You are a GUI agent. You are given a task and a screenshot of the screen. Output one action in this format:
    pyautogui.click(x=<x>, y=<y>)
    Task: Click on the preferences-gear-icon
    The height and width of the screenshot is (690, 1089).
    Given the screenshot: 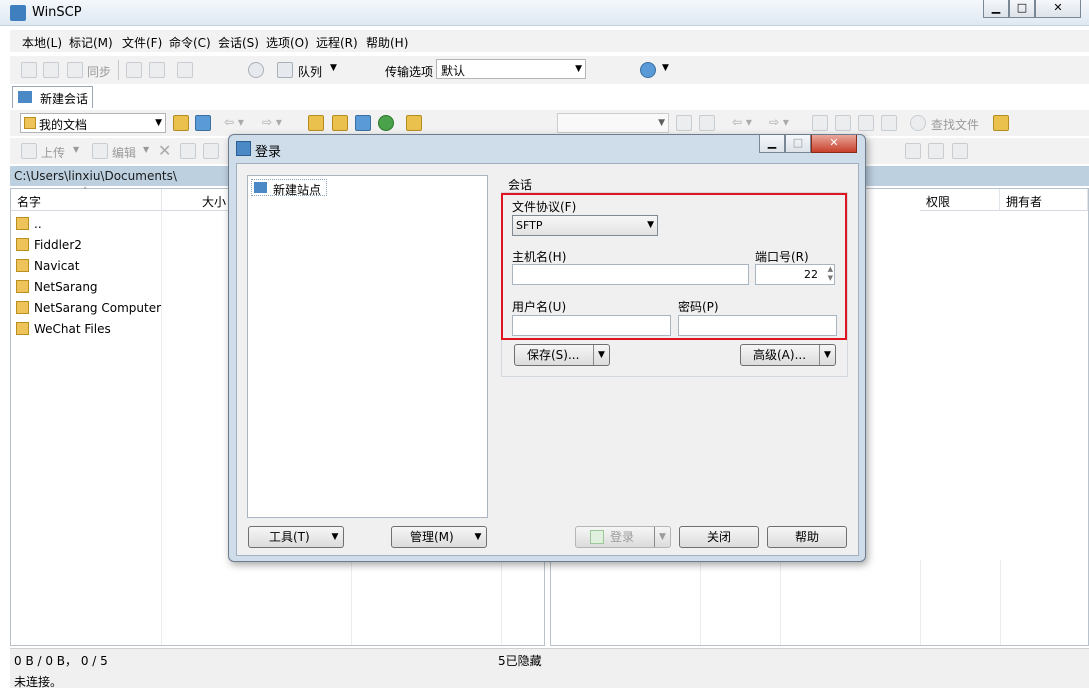 What is the action you would take?
    pyautogui.click(x=256, y=70)
    